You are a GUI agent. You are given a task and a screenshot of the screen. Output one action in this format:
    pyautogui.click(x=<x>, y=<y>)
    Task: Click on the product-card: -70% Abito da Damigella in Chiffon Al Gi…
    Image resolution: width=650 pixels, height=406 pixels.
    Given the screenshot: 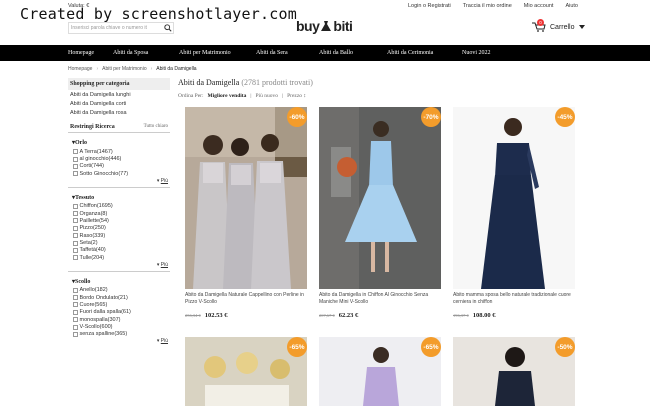 What is the action you would take?
    pyautogui.click(x=380, y=213)
    